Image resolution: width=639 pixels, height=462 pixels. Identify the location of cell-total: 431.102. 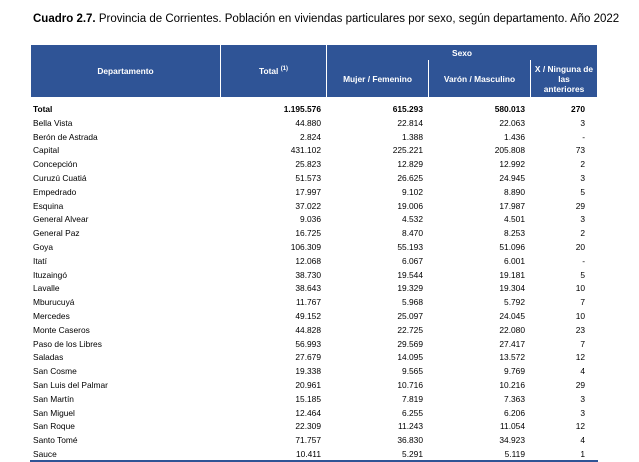
(305, 150).